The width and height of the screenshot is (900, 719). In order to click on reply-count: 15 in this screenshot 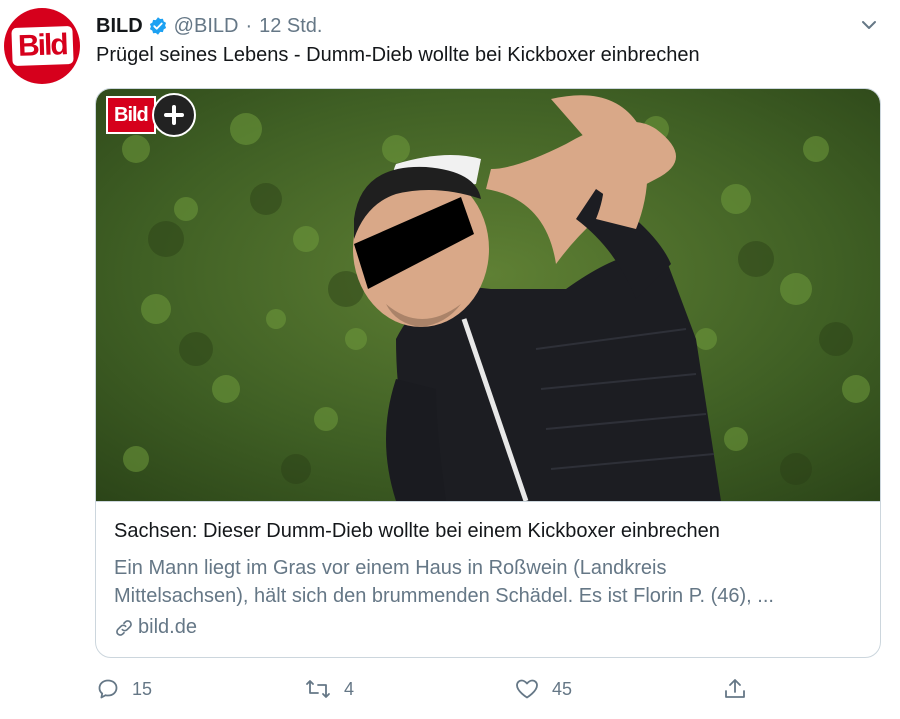, I will do `click(142, 688)`.